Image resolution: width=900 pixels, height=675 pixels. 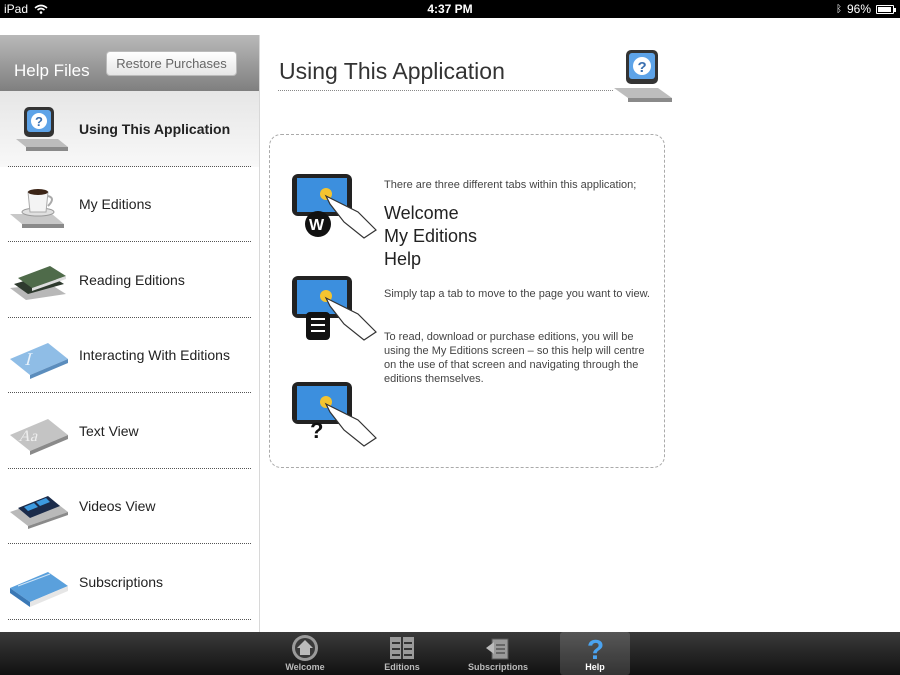 What do you see at coordinates (402, 648) in the screenshot?
I see `editions-icon` at bounding box center [402, 648].